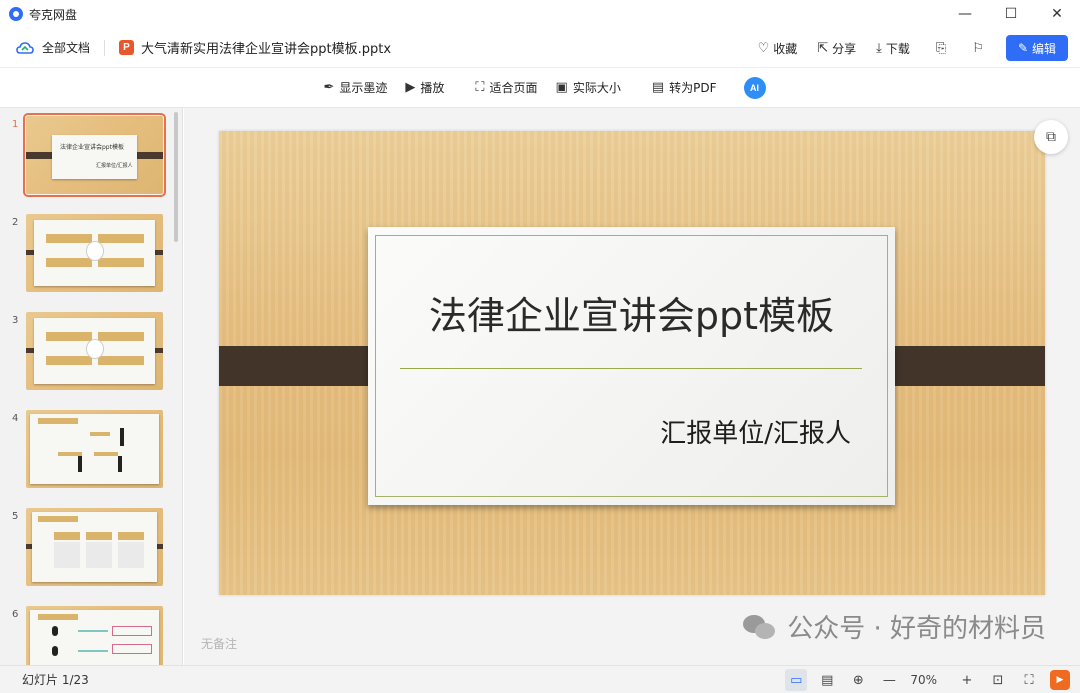  Describe the element at coordinates (114, 166) in the screenshot. I see `thumb-subtitle: 汇报单位/汇报人` at that location.